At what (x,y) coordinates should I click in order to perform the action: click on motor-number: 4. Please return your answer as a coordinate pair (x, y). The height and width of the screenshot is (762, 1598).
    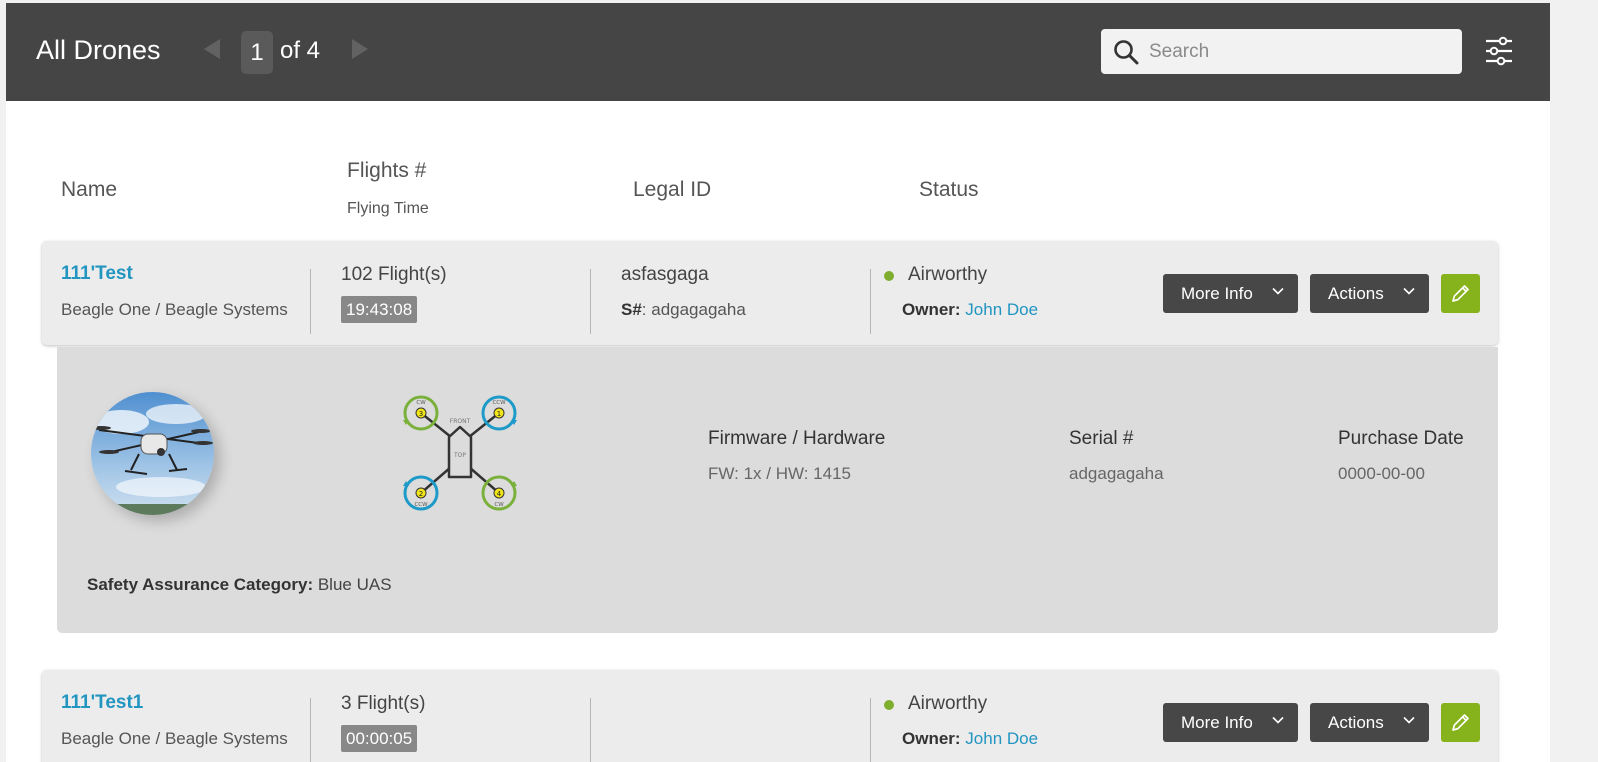
    Looking at the image, I should click on (499, 494).